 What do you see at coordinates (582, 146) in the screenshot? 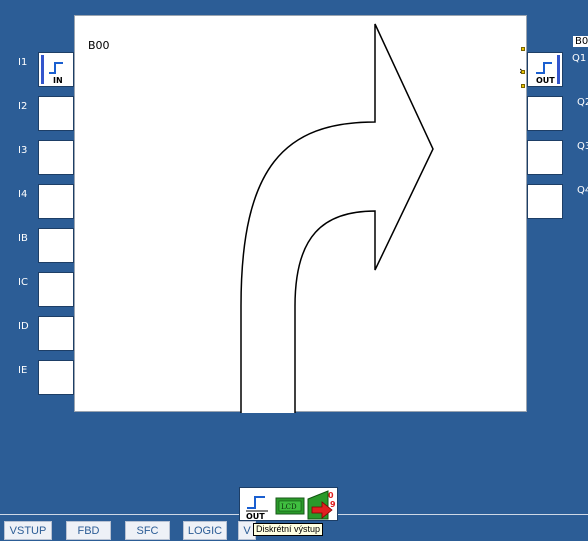
I see `output-pin-label: Q3` at bounding box center [582, 146].